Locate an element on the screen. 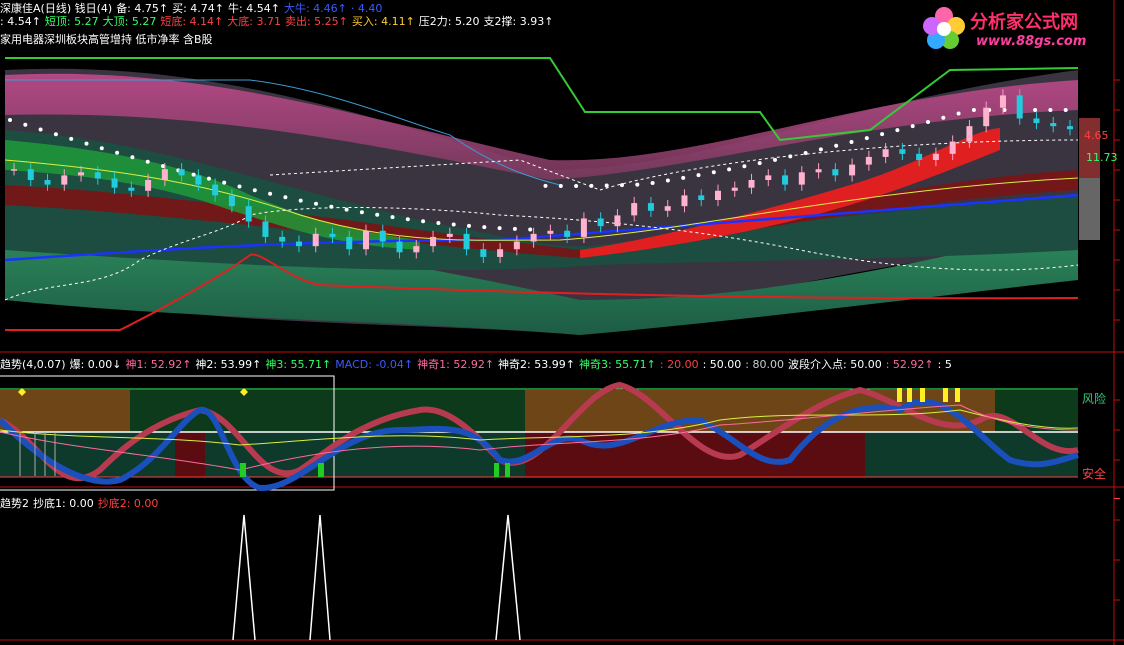 The width and height of the screenshot is (1124, 645). bottom_header-item: 抄底1: 0.00 is located at coordinates (63, 503).